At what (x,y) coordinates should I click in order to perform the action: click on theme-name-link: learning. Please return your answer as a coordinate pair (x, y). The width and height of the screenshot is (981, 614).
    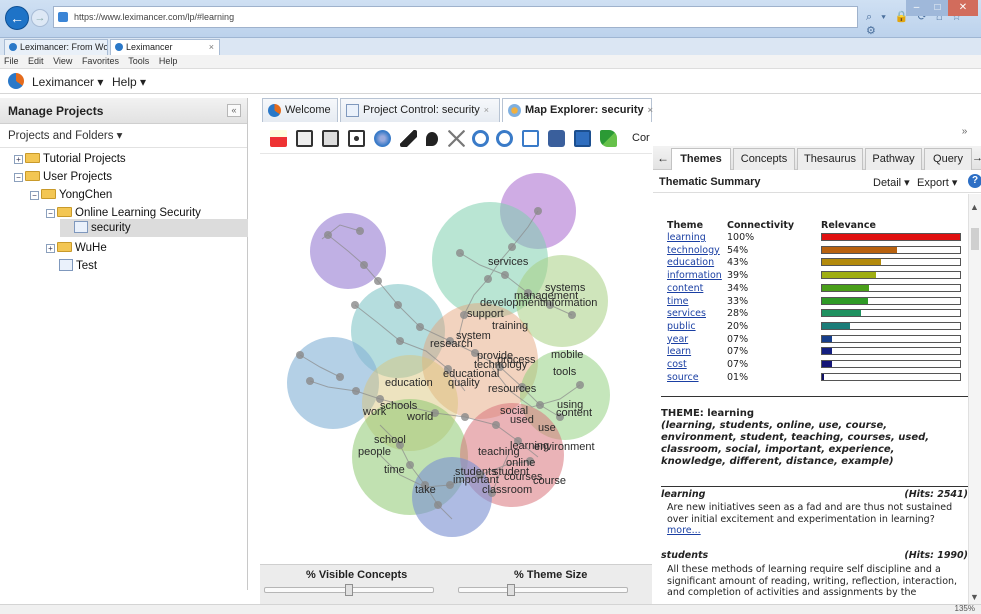
    Looking at the image, I should click on (686, 237).